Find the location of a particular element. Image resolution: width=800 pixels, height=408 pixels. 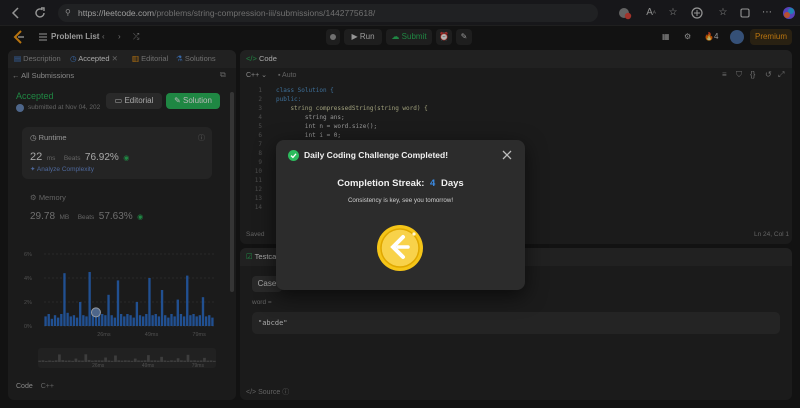

streak-unit: Days is located at coordinates (452, 183).